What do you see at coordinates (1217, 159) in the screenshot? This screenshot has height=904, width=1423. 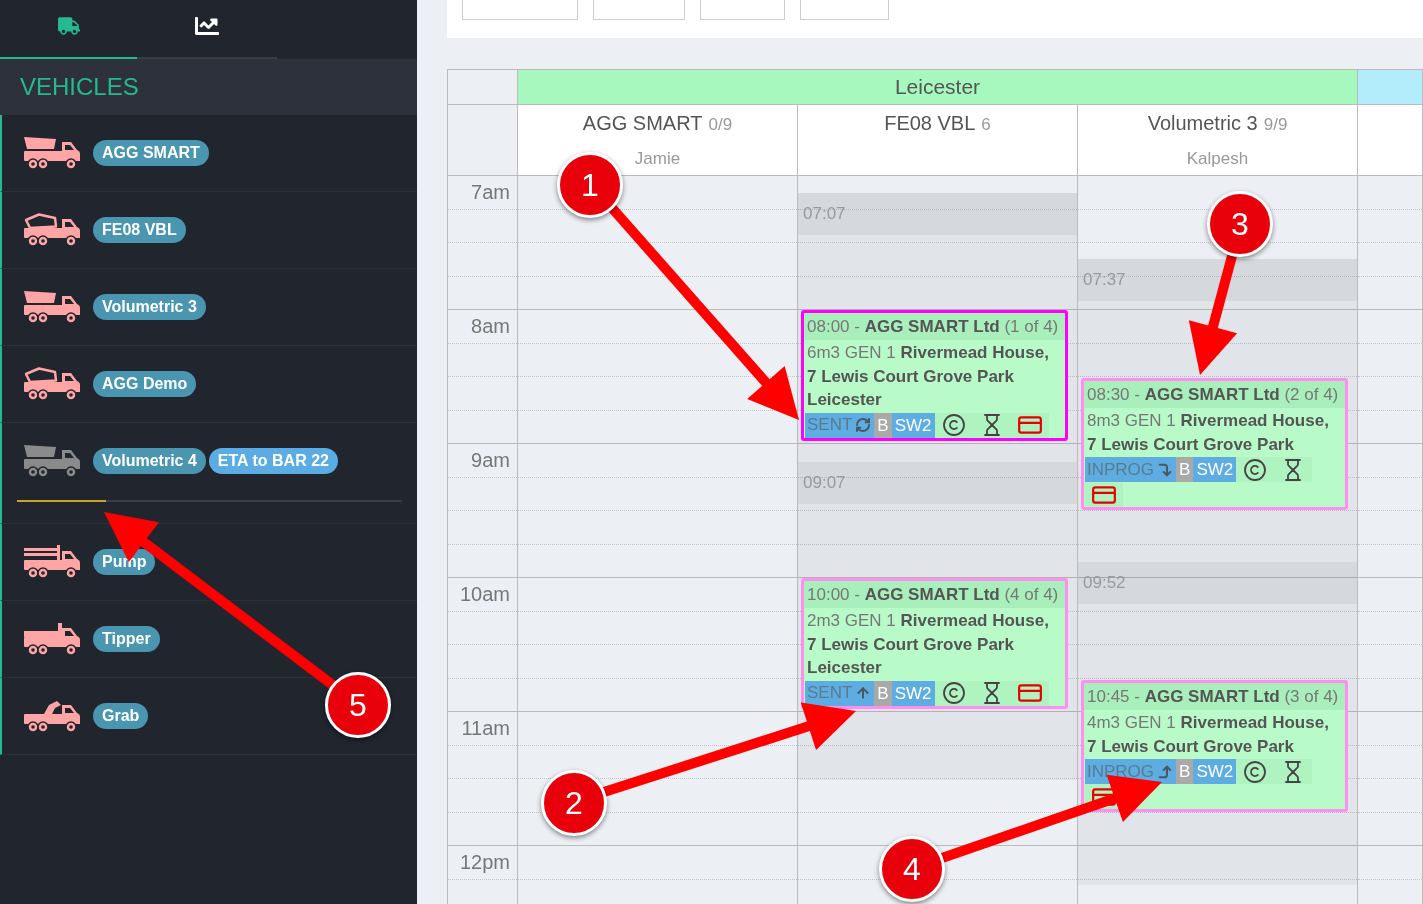 I see `driver-name: Kalpesh` at bounding box center [1217, 159].